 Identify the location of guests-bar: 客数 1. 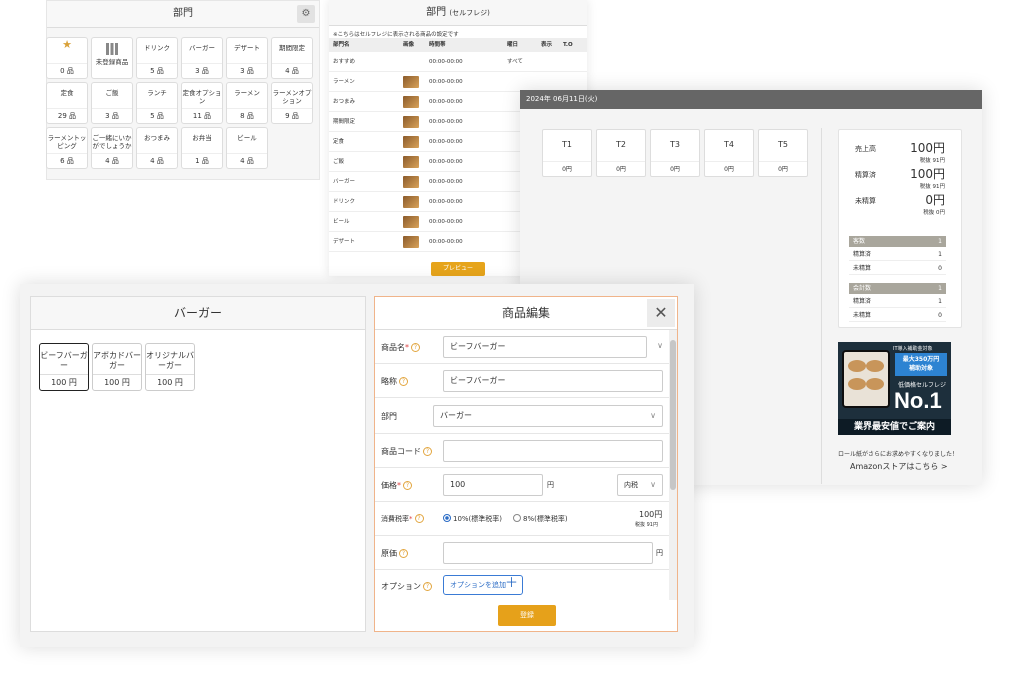
(897, 241).